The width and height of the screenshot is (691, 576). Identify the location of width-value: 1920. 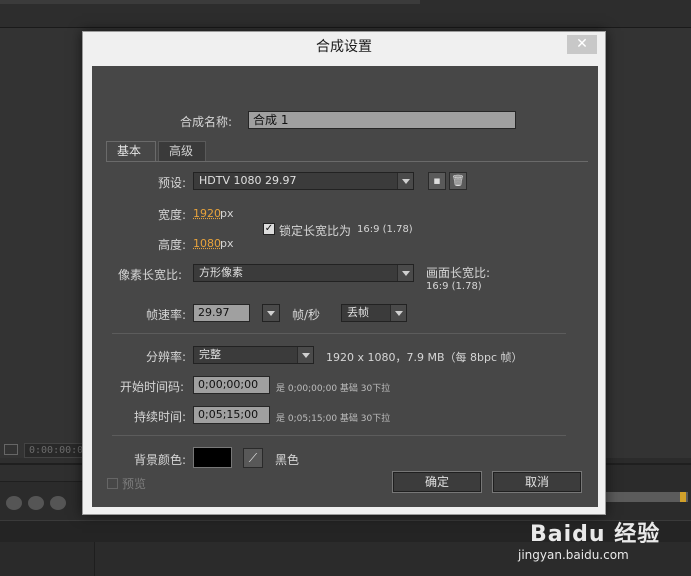
(207, 213).